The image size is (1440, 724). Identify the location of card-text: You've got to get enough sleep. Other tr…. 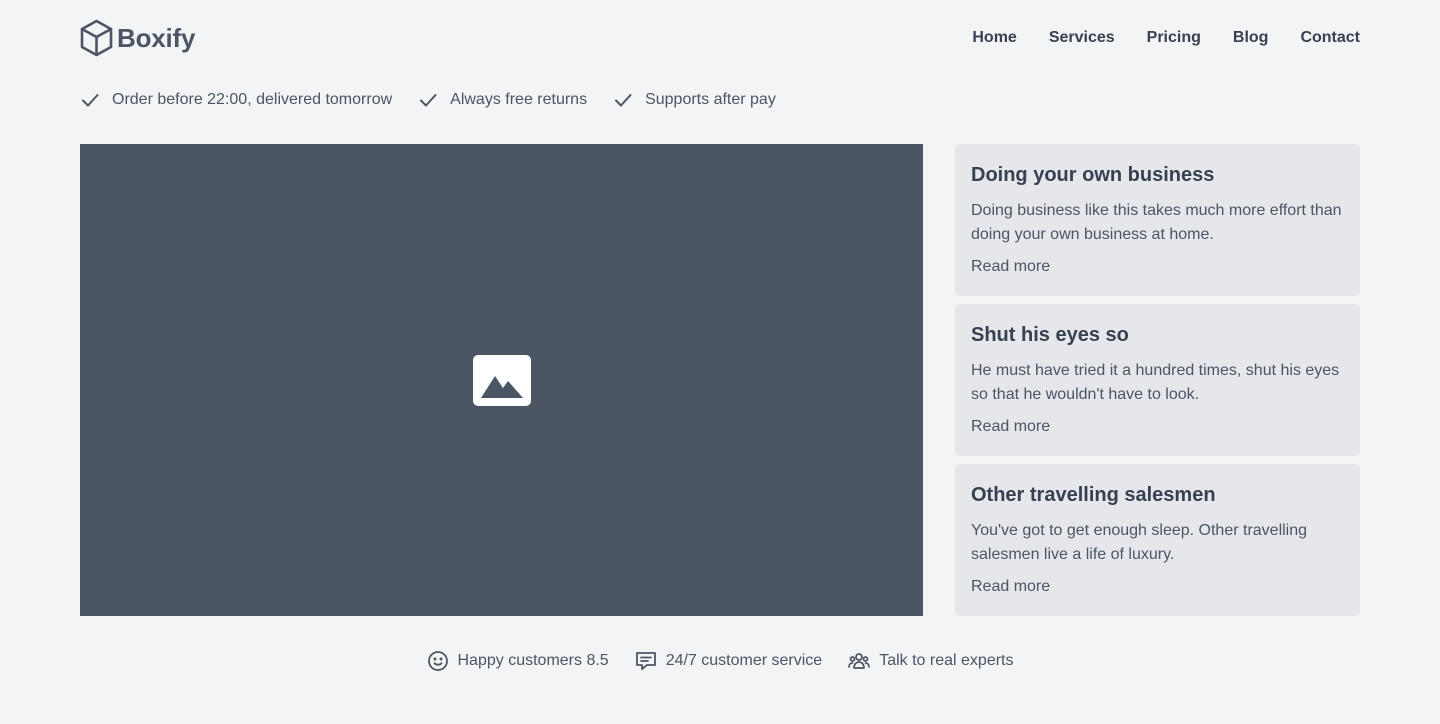
(1139, 542).